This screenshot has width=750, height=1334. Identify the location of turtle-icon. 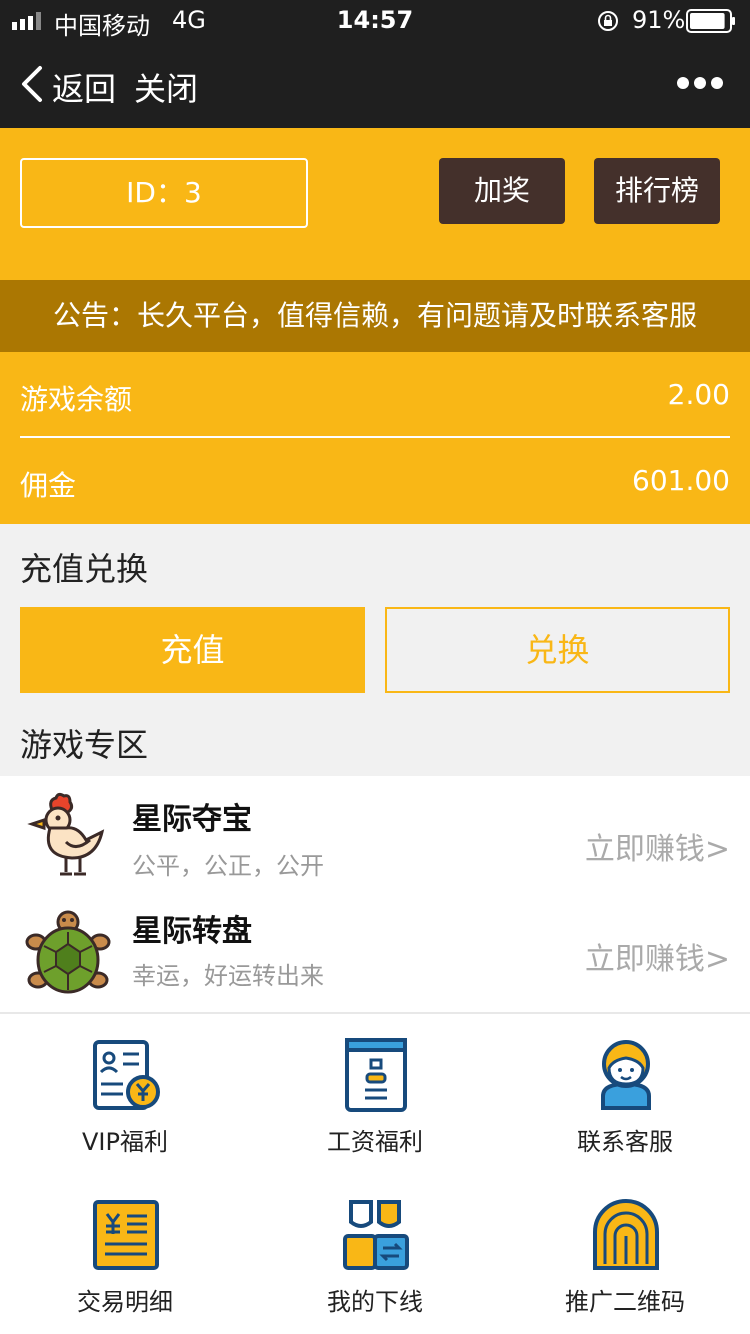
(68, 952).